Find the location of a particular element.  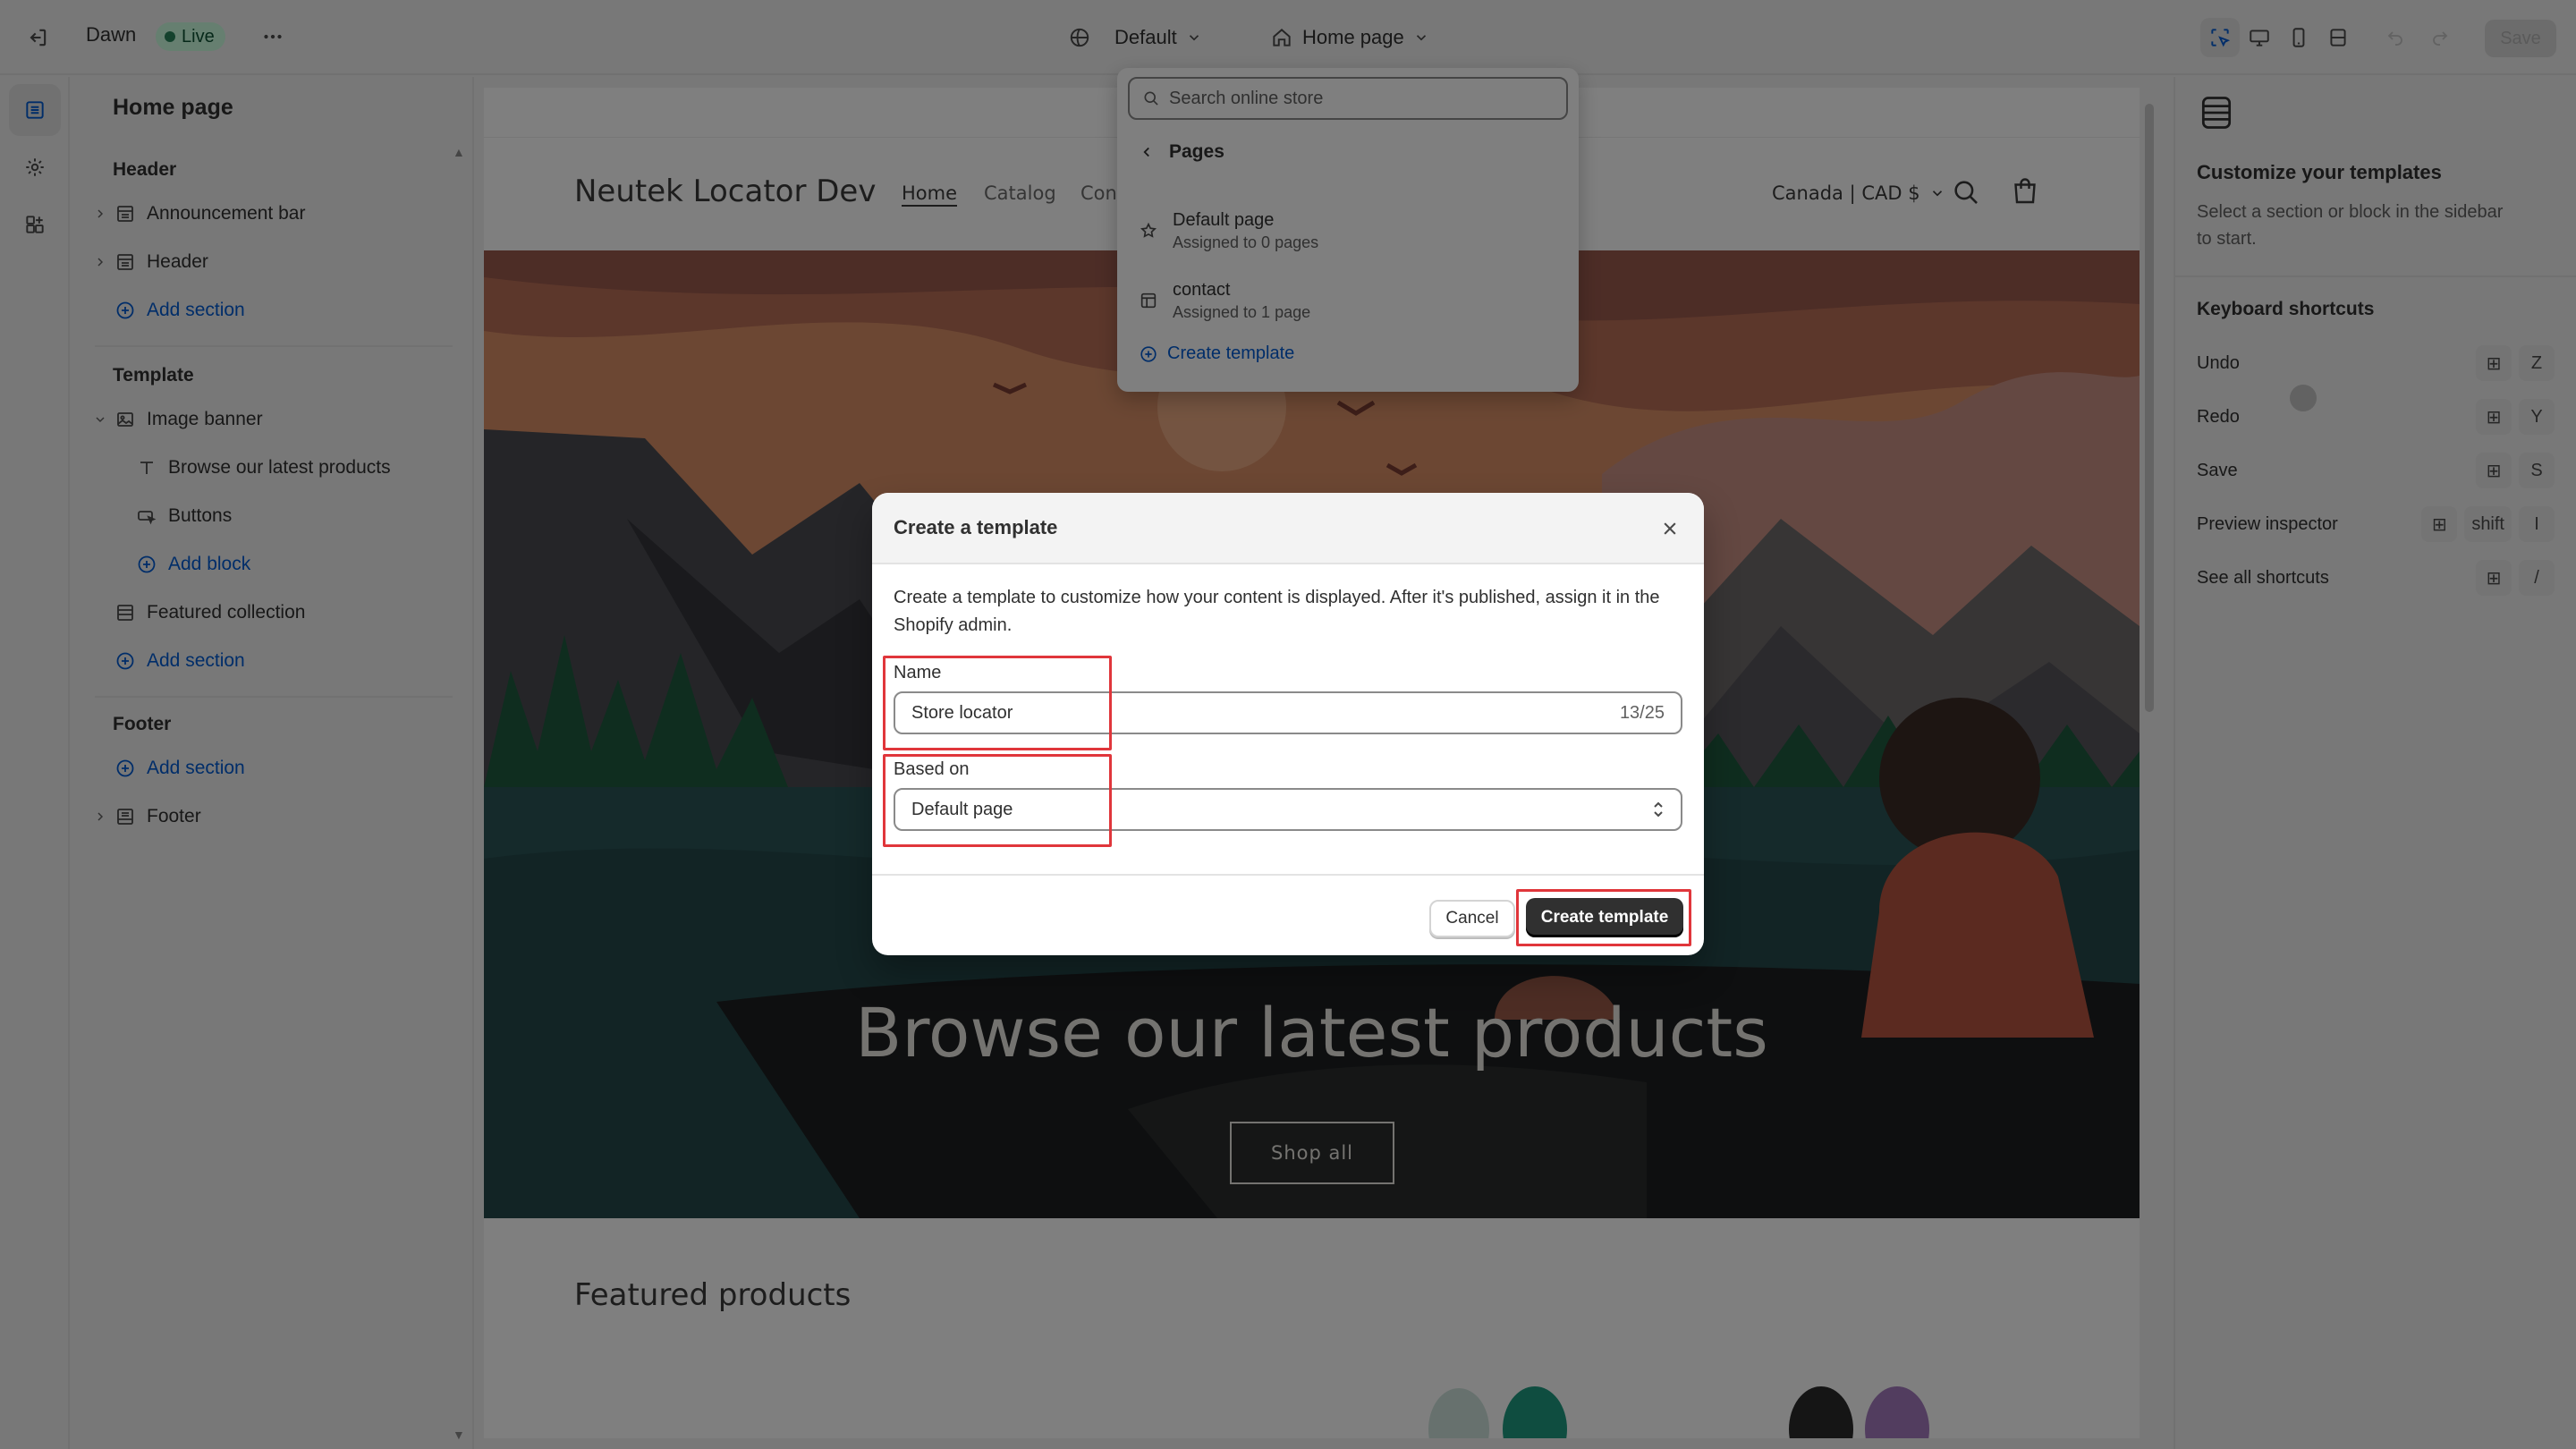

character-count: 13/25 is located at coordinates (1642, 712).